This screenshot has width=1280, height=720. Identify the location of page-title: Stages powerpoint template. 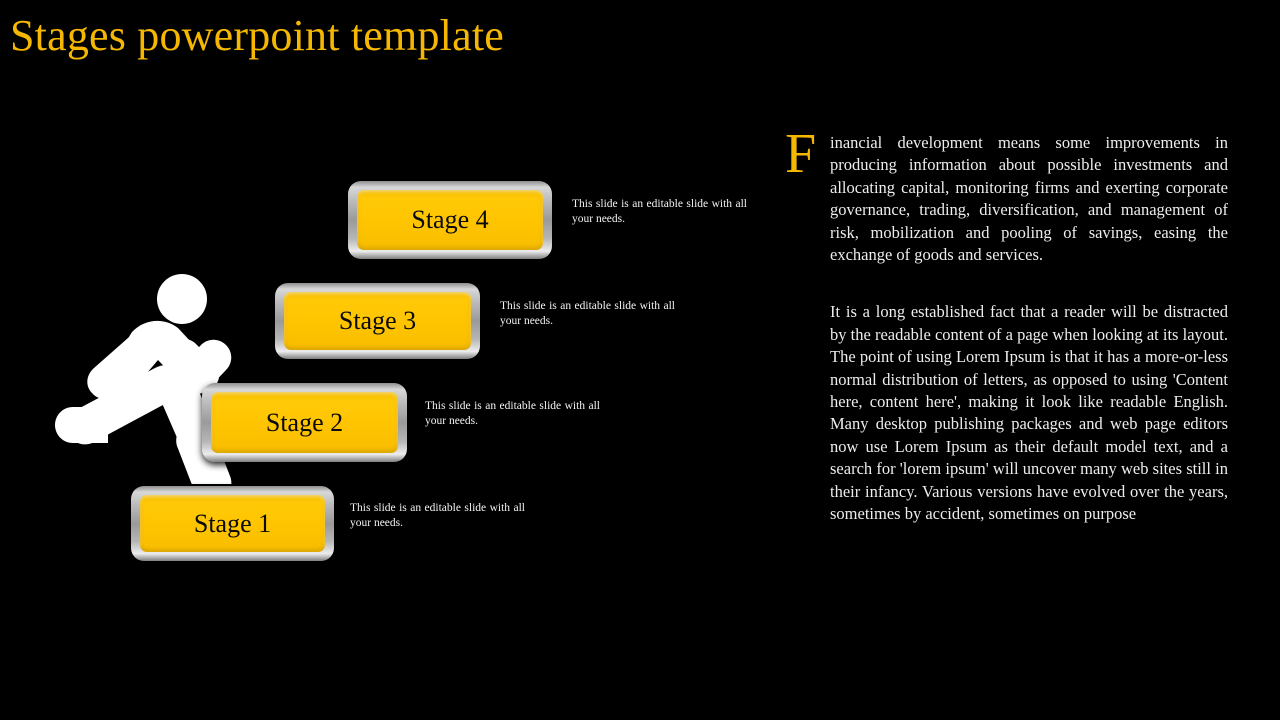
(257, 35).